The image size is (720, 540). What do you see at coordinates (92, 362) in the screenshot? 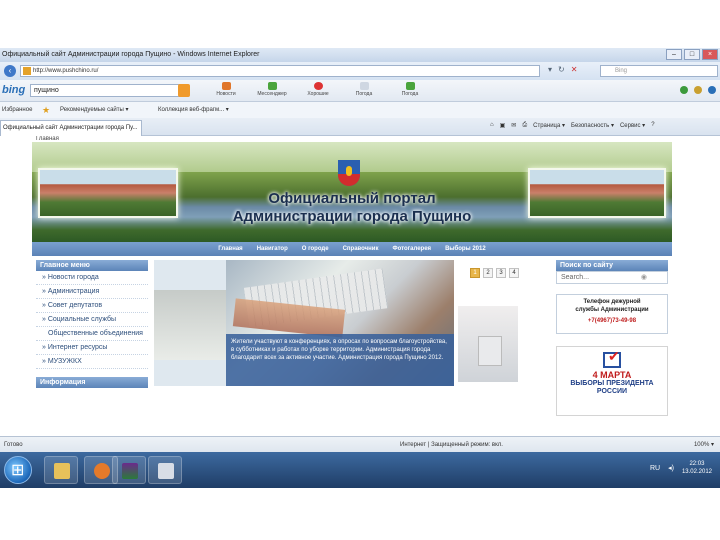
I see `menu-item-muzhkh: » МУЗУЖКХ` at bounding box center [92, 362].